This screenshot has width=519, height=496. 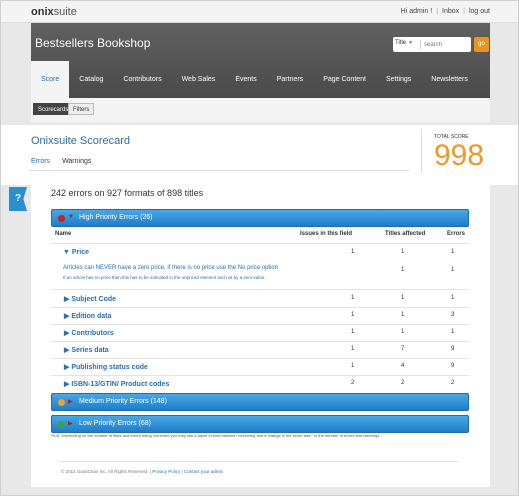 I want to click on tab-score: Score, so click(x=50, y=79).